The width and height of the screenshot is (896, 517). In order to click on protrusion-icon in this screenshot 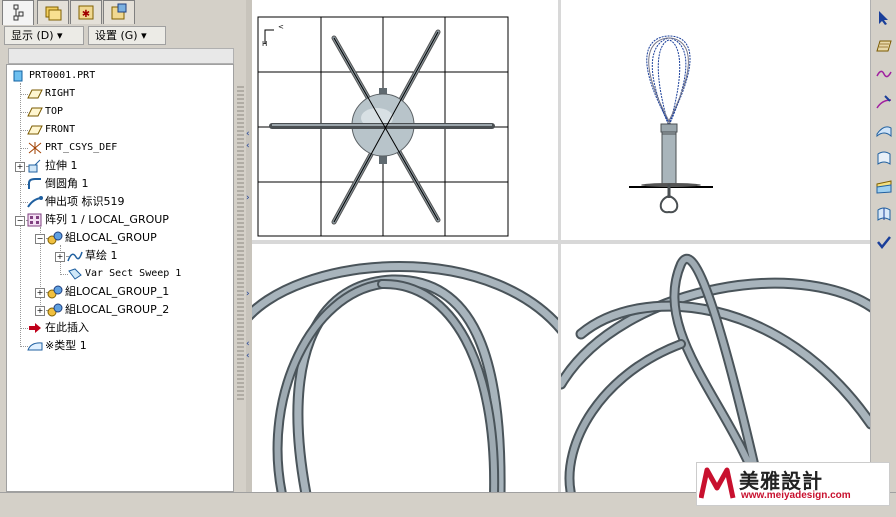, I will do `click(35, 202)`.